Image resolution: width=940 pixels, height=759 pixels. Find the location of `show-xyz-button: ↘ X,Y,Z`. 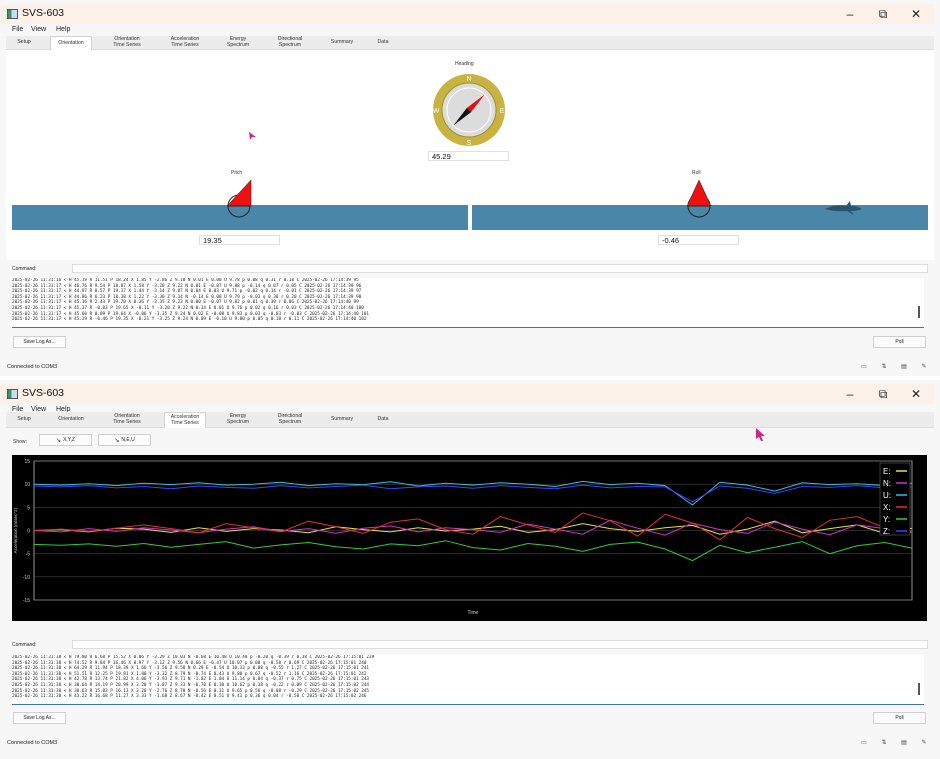

show-xyz-button: ↘ X,Y,Z is located at coordinates (65, 440).